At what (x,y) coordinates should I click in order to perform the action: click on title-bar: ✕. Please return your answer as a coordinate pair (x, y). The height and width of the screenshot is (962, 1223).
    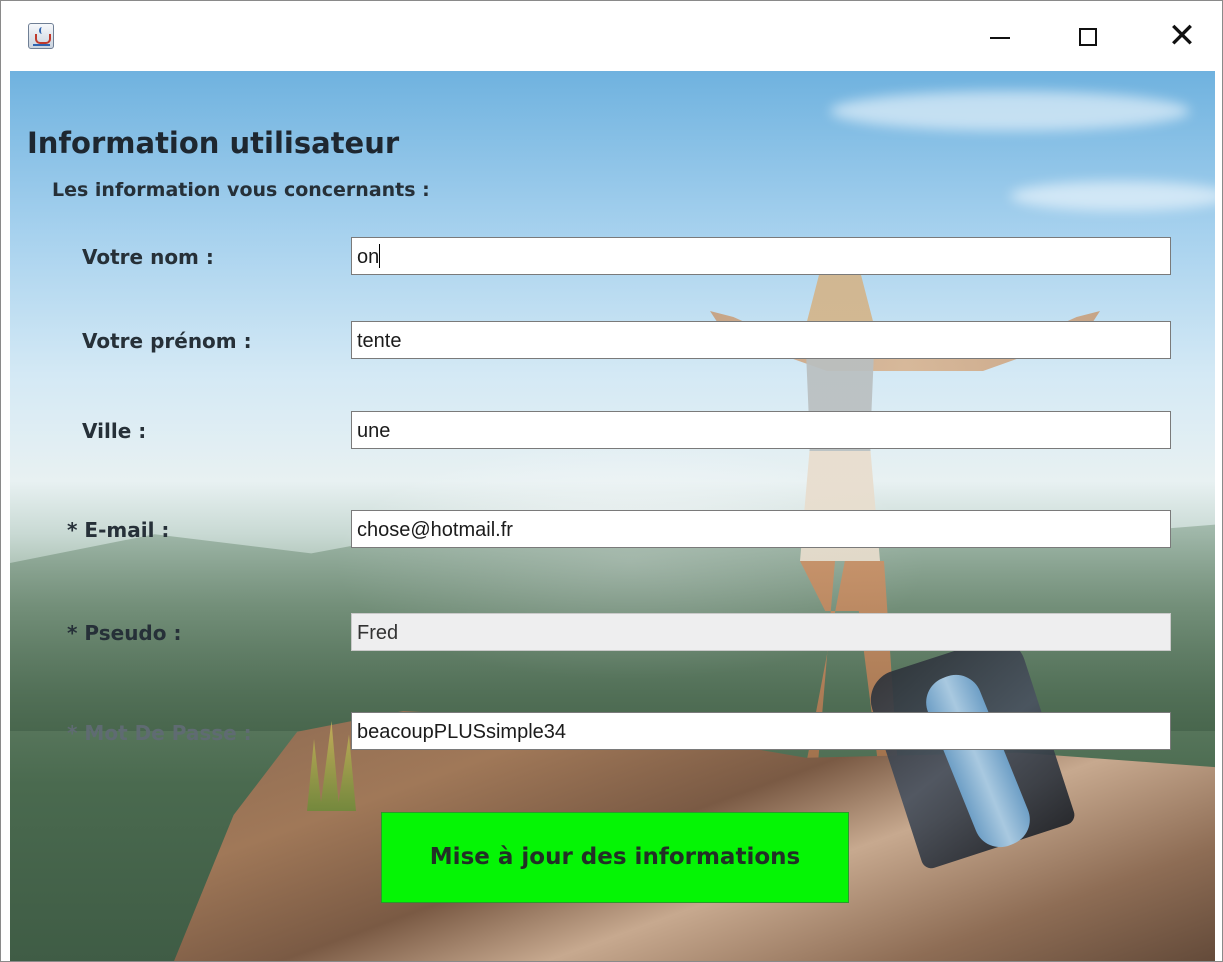
    Looking at the image, I should click on (611, 36).